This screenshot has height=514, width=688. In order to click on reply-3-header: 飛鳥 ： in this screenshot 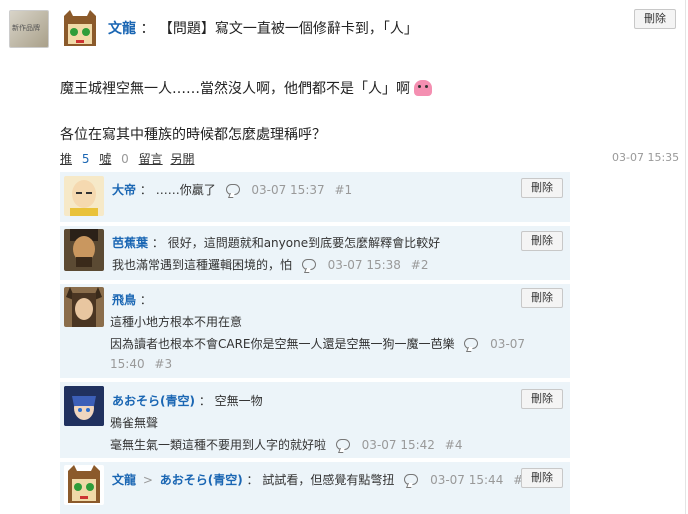, I will do `click(132, 299)`.